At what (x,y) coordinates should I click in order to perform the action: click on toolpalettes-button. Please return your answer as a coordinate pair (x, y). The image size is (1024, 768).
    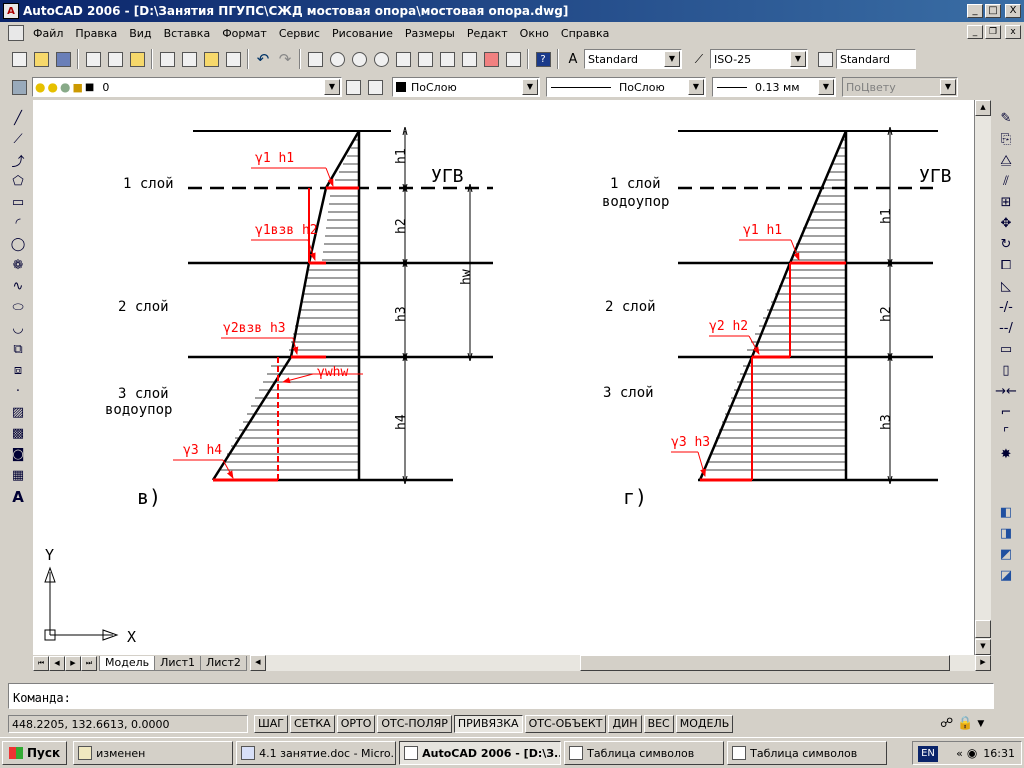
    Looking at the image, I should click on (447, 59).